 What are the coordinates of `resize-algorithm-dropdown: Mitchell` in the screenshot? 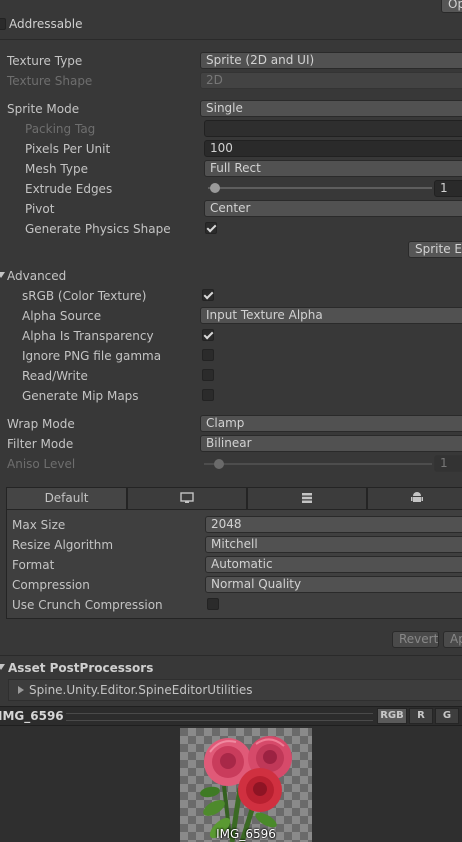 It's located at (333, 544).